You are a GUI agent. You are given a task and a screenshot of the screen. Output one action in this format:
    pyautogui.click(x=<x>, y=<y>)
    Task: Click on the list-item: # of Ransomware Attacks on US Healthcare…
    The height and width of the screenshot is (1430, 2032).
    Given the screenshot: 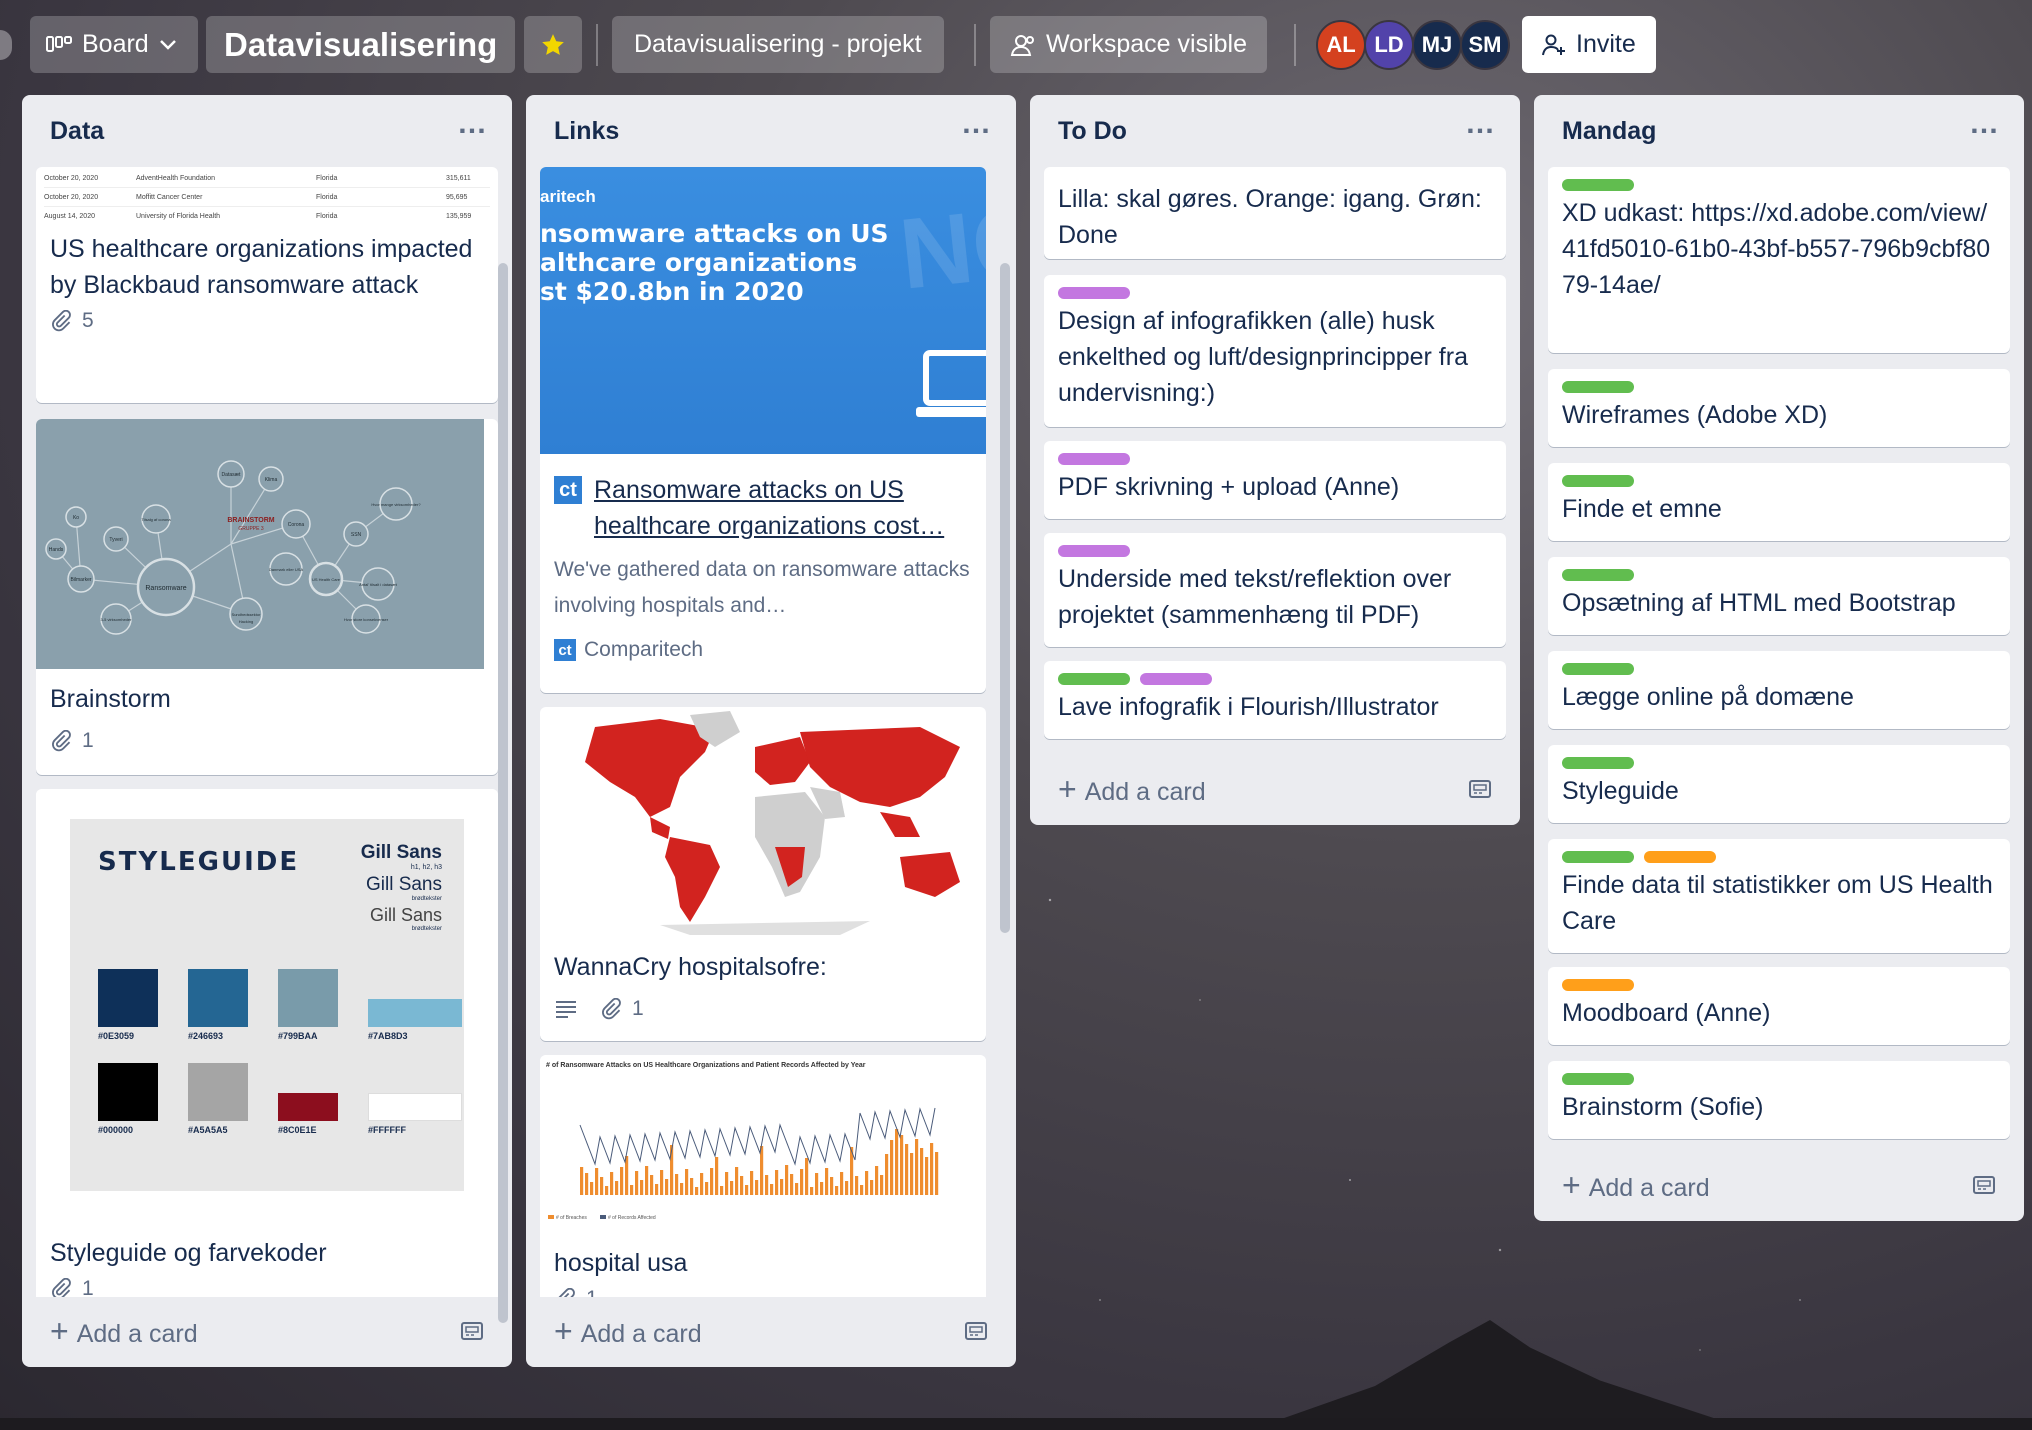 What is the action you would take?
    pyautogui.click(x=763, y=1176)
    